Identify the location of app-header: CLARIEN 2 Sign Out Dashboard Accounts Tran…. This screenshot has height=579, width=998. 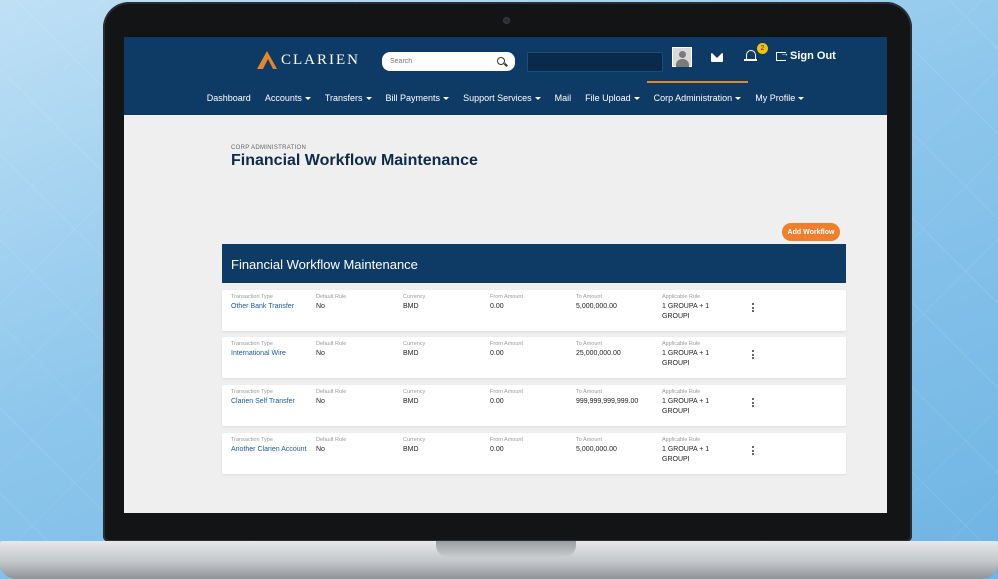
(505, 76).